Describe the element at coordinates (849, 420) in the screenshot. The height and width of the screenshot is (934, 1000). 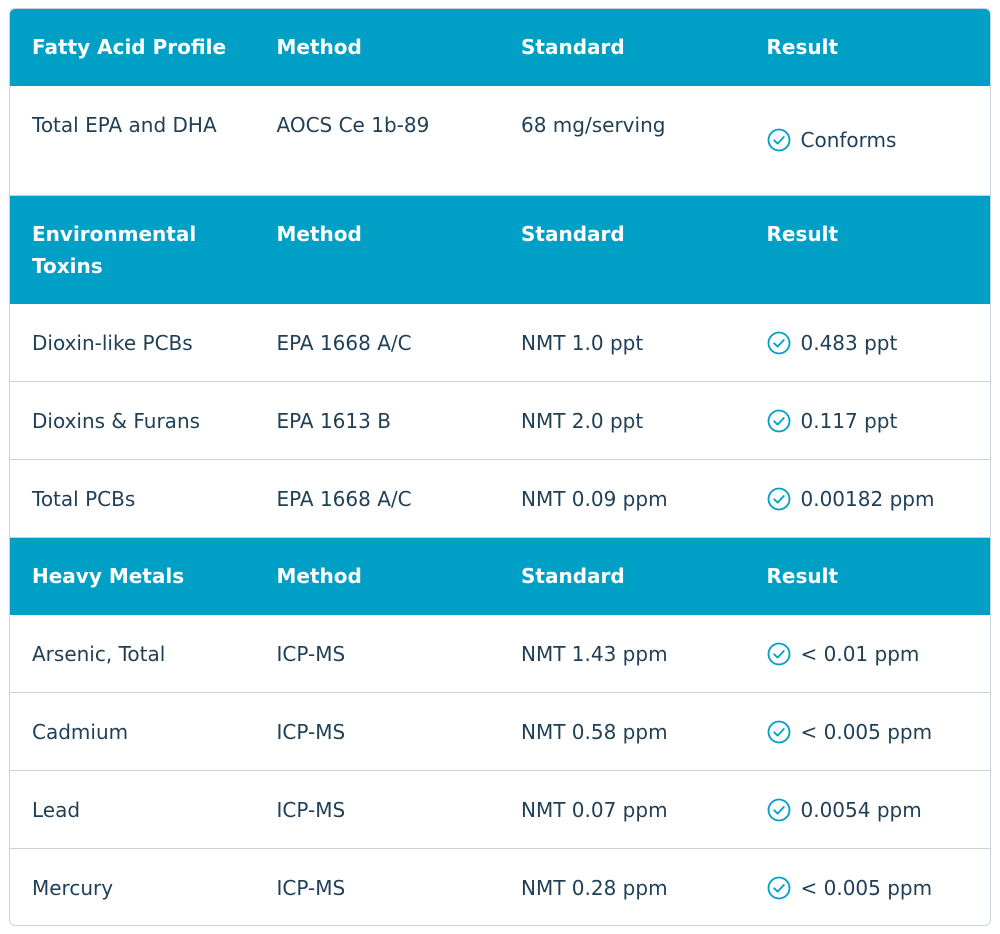
I see `result-value: 0.117 ppt` at that location.